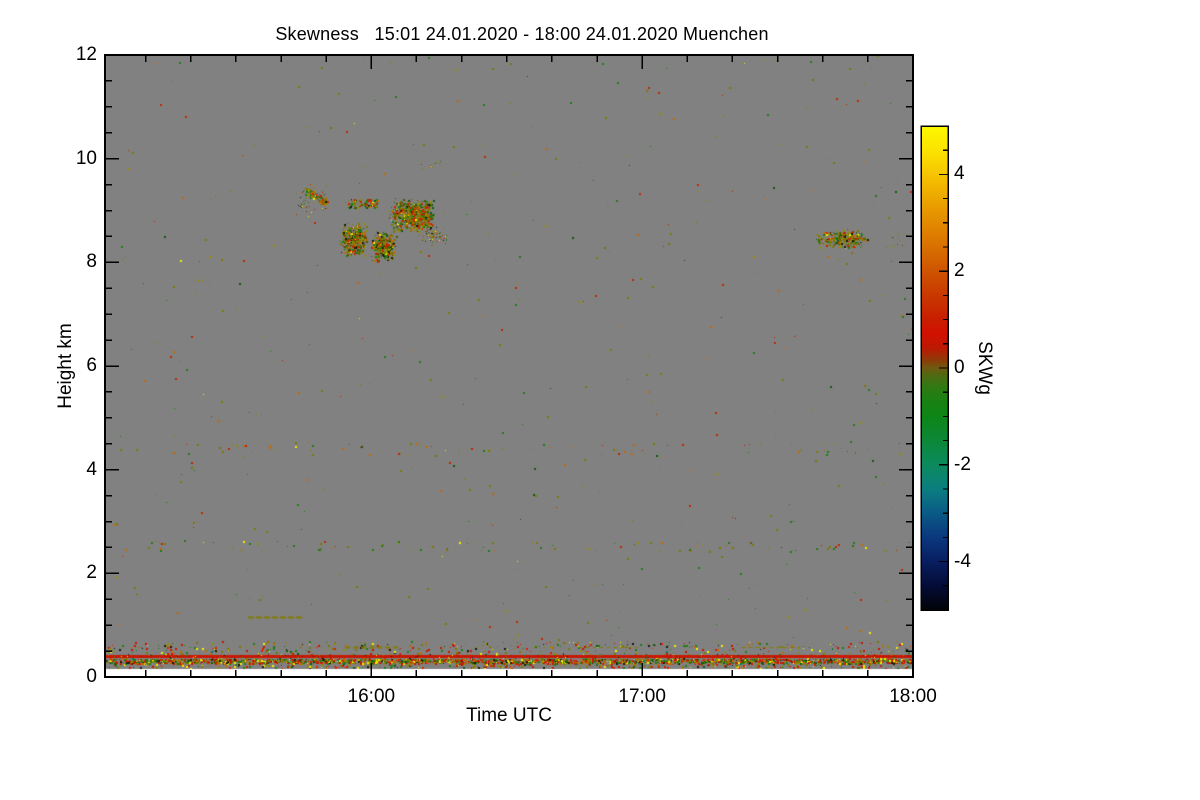 The image size is (1200, 800). I want to click on colorbar-tick-label: 2, so click(959, 271).